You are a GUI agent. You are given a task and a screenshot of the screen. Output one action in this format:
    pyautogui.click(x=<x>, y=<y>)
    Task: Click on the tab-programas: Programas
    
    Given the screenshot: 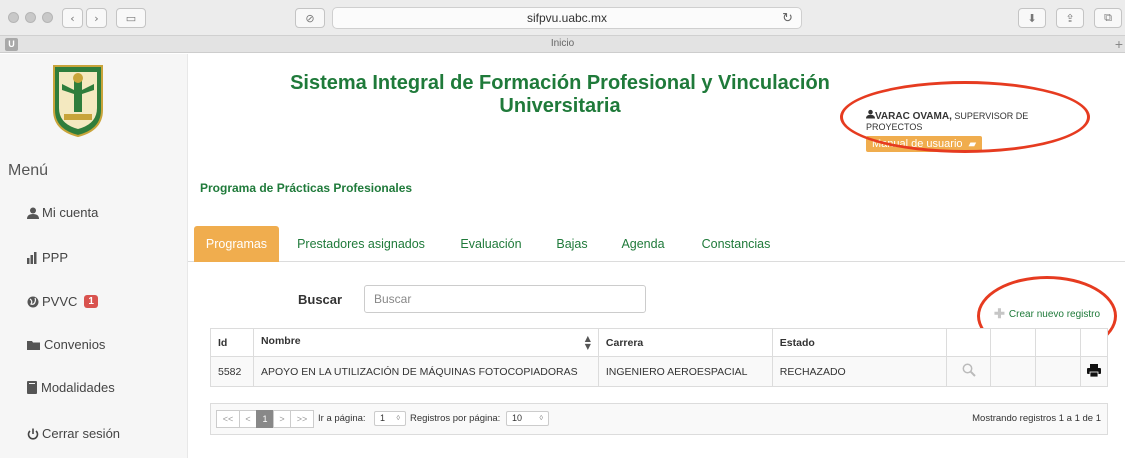 What is the action you would take?
    pyautogui.click(x=236, y=244)
    